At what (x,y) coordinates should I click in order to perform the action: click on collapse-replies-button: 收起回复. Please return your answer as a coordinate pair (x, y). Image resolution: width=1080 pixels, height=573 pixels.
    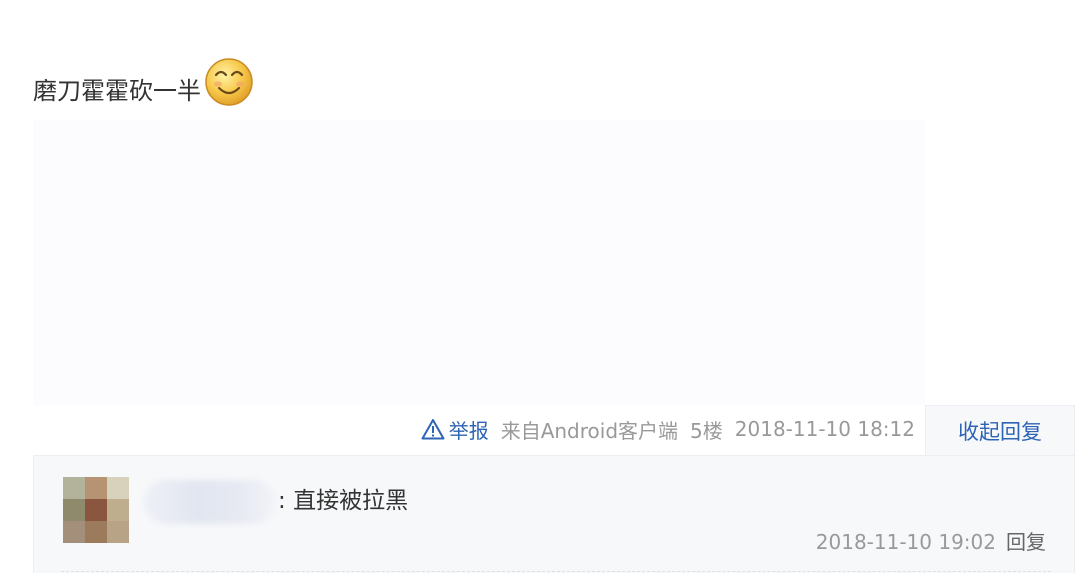
    Looking at the image, I should click on (1000, 430).